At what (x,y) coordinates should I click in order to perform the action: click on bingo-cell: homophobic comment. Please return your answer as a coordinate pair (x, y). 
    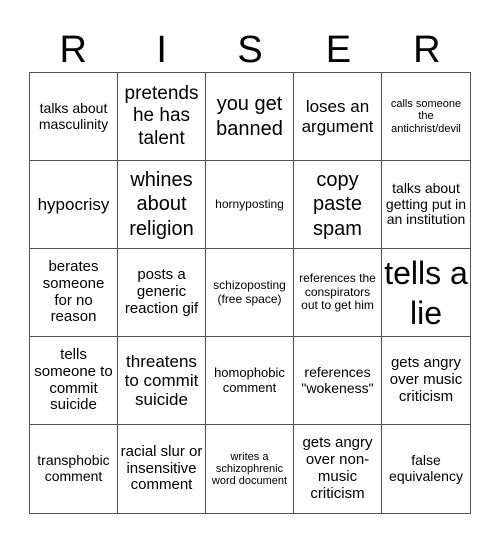
    Looking at the image, I should click on (250, 381).